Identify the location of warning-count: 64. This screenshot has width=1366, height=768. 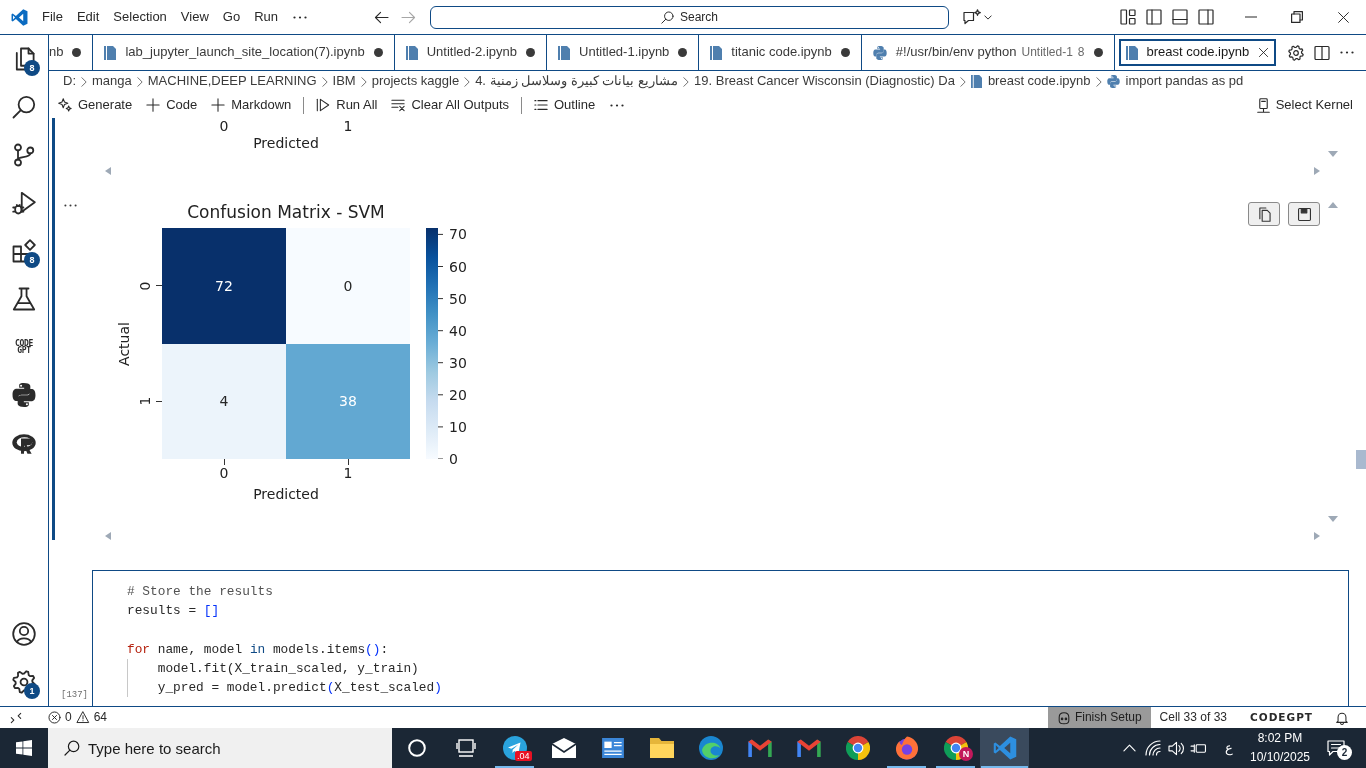
(100, 717).